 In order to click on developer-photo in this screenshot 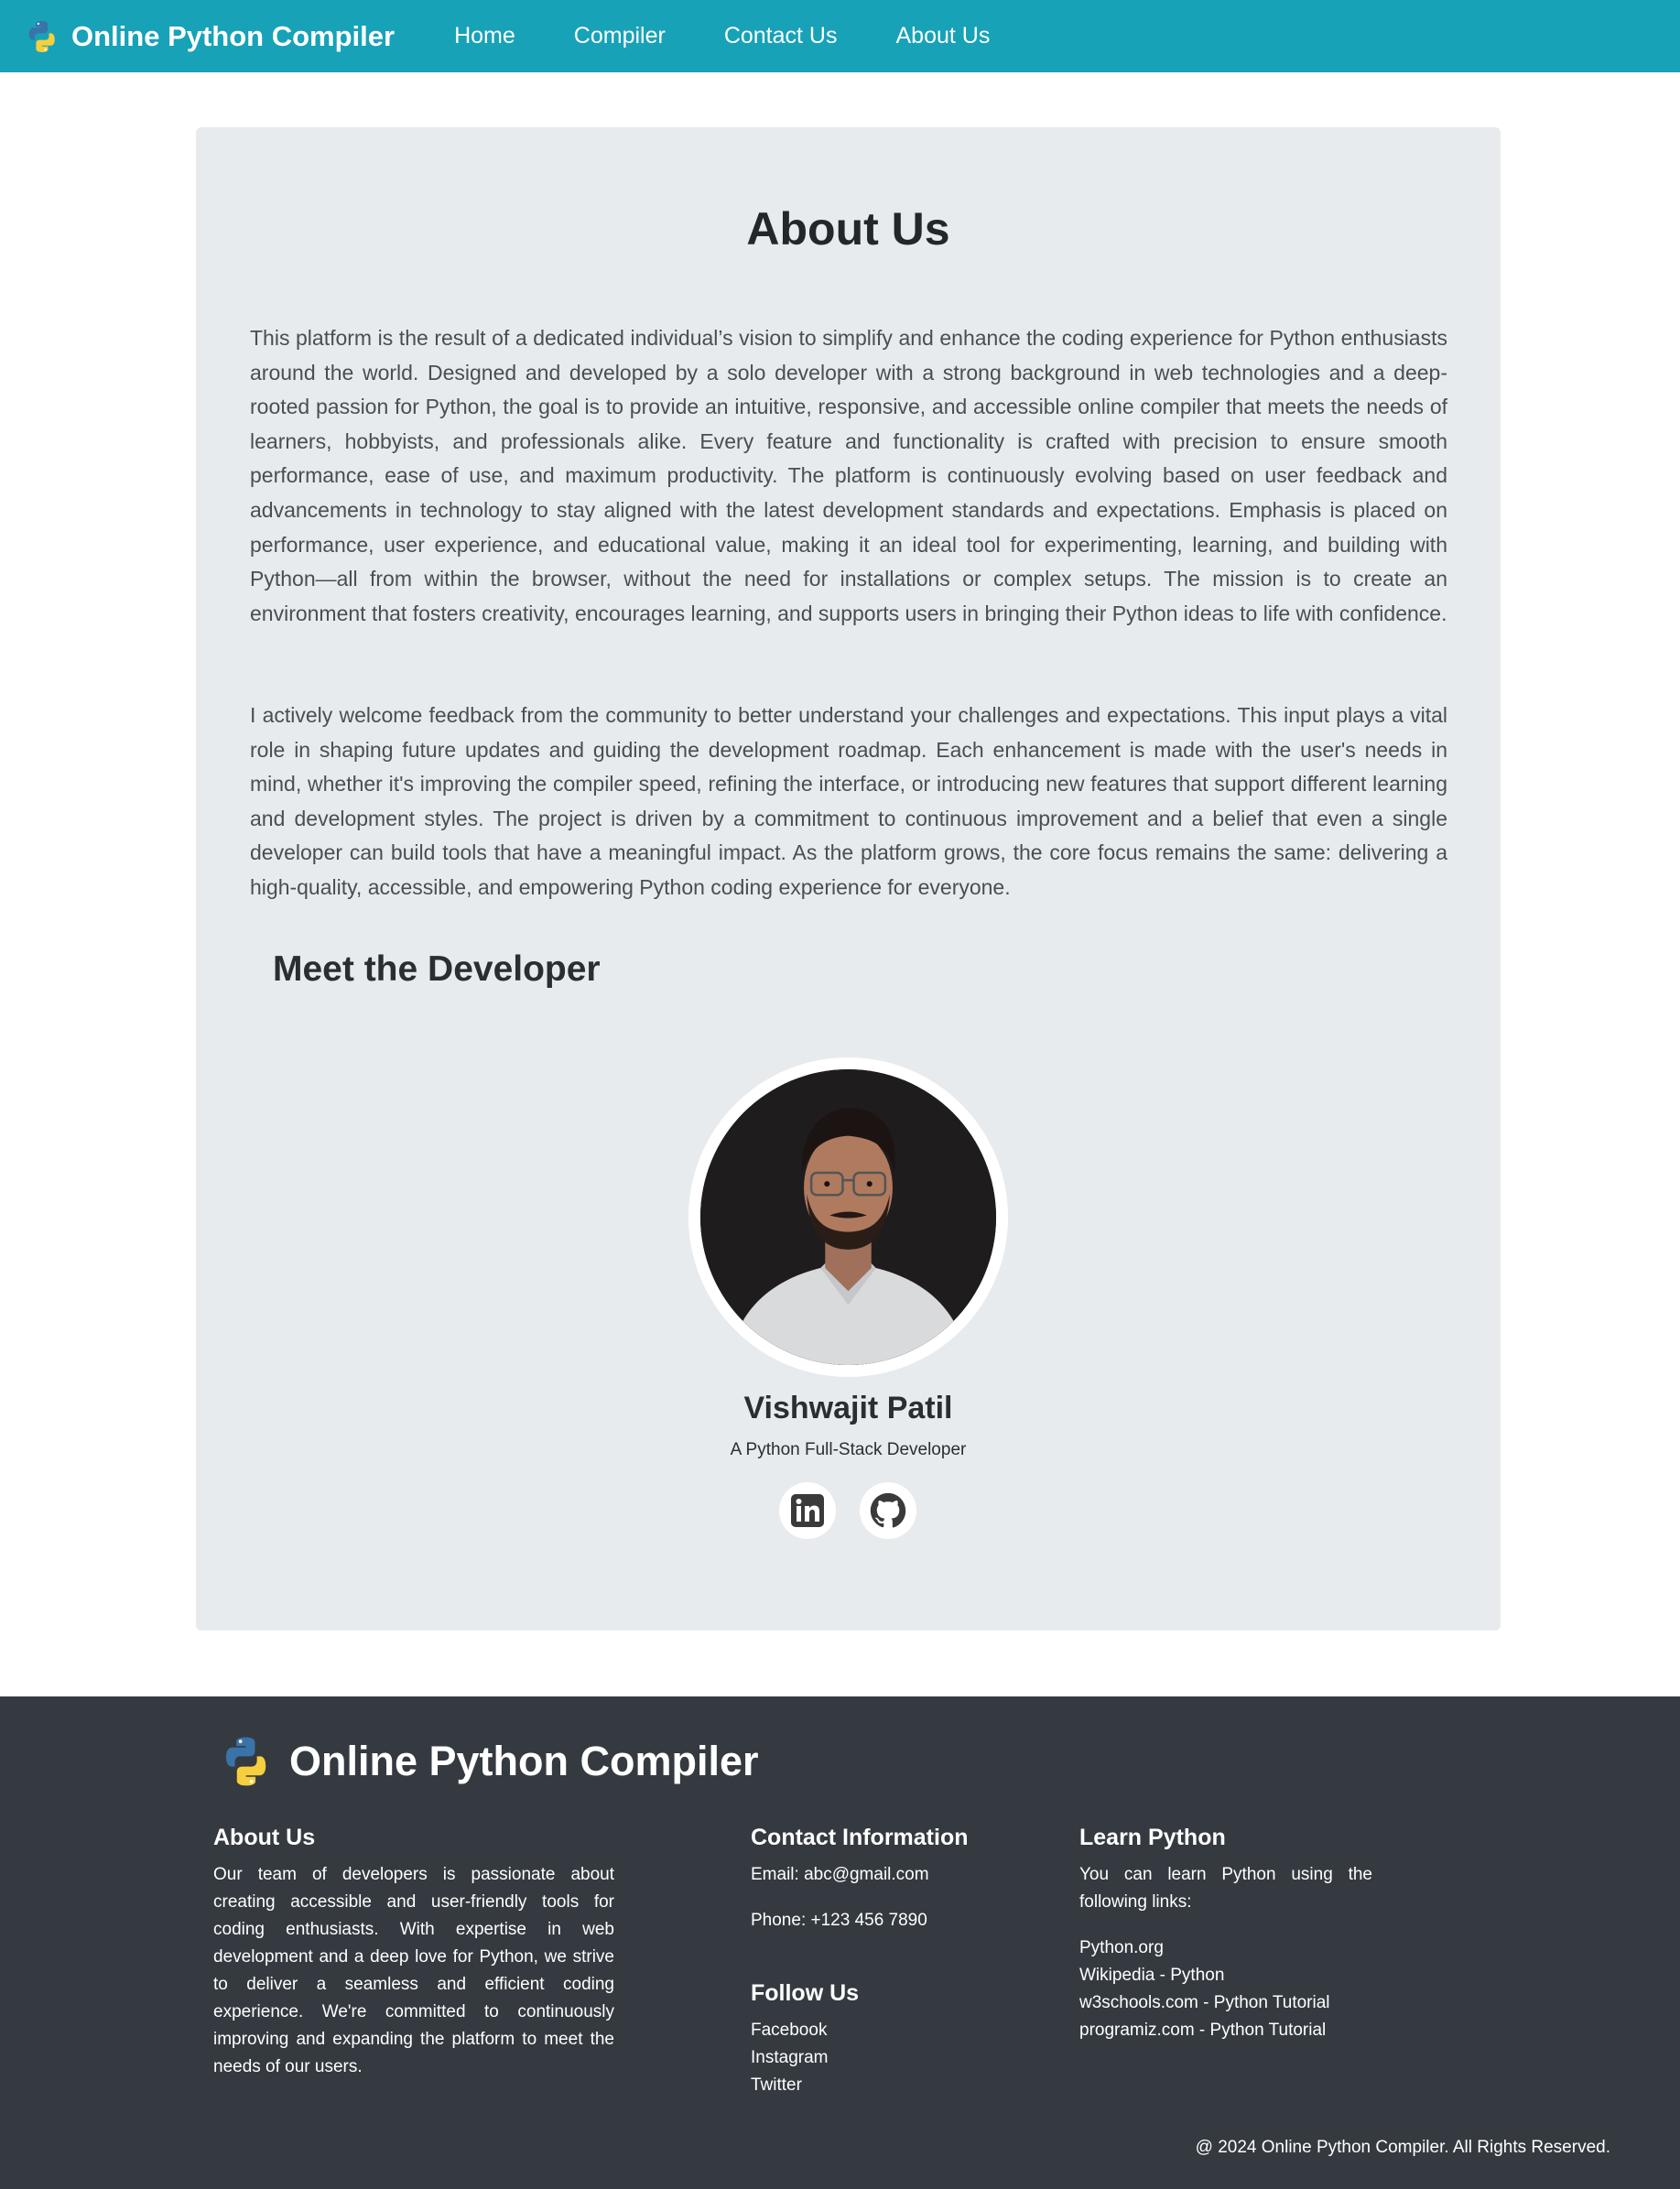, I will do `click(848, 1217)`.